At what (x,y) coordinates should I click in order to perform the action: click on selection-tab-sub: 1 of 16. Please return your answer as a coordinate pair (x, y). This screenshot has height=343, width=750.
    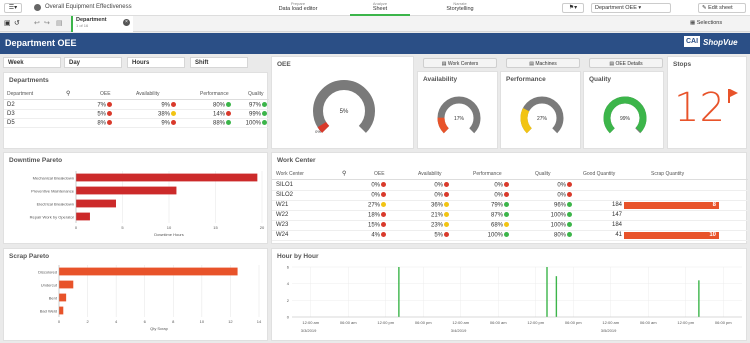
    Looking at the image, I should click on (82, 25).